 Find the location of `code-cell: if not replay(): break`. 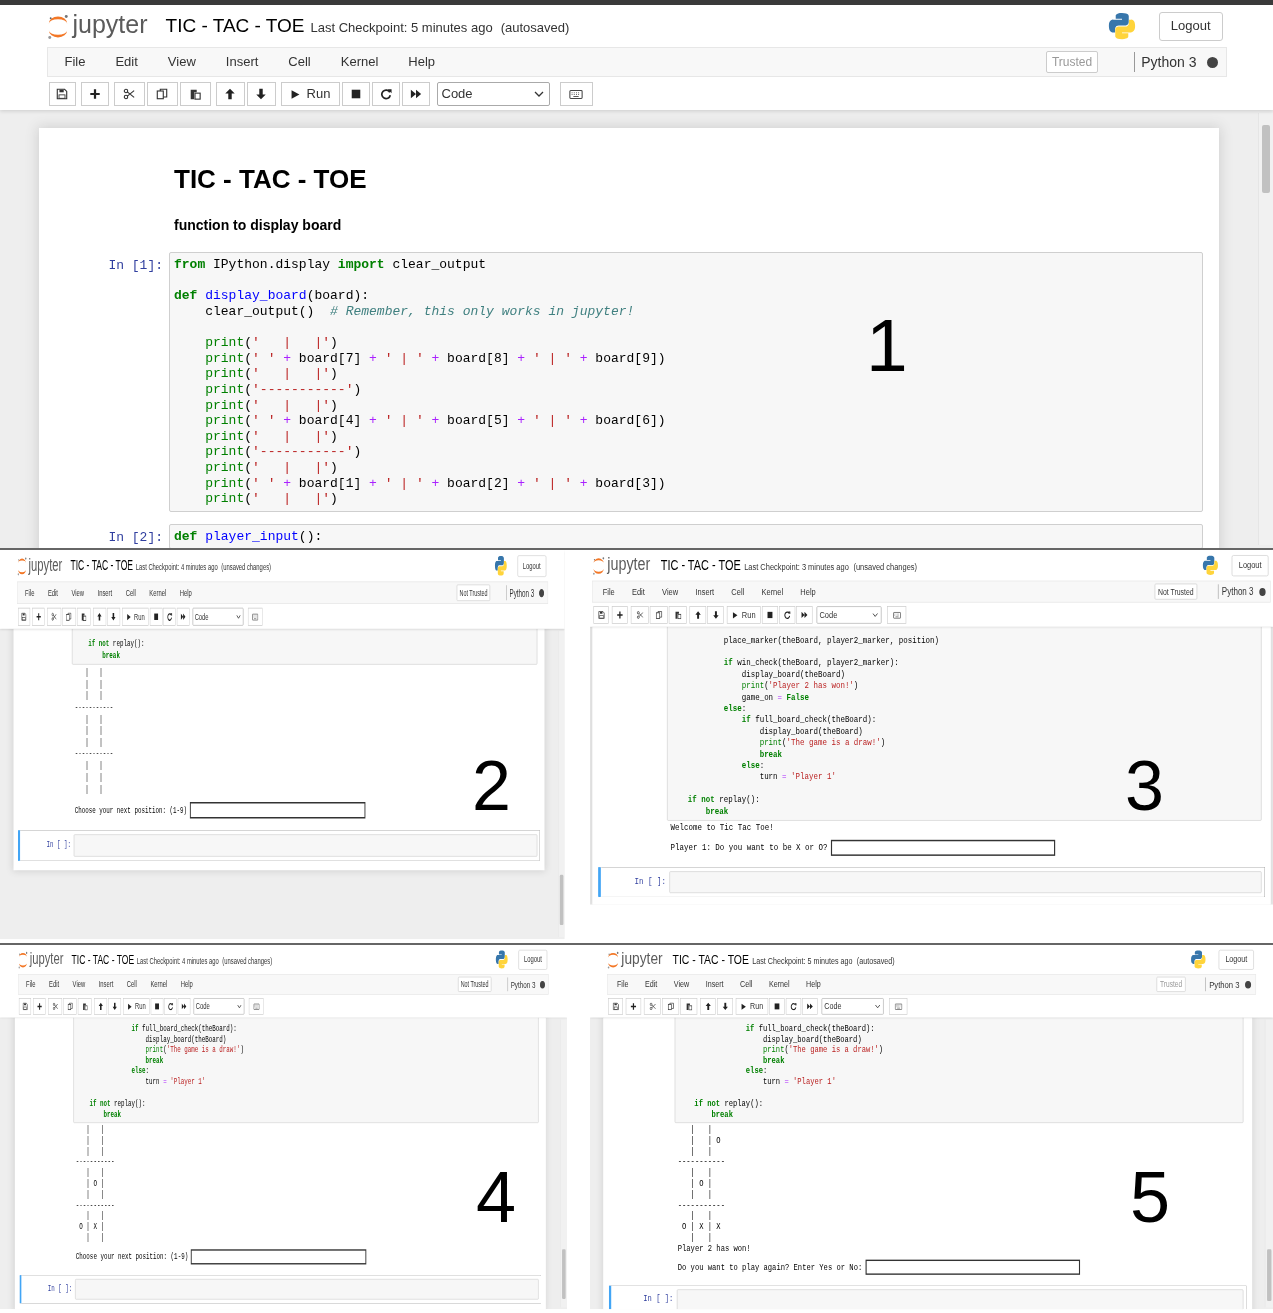

code-cell: if not replay(): break is located at coordinates (305, 646).